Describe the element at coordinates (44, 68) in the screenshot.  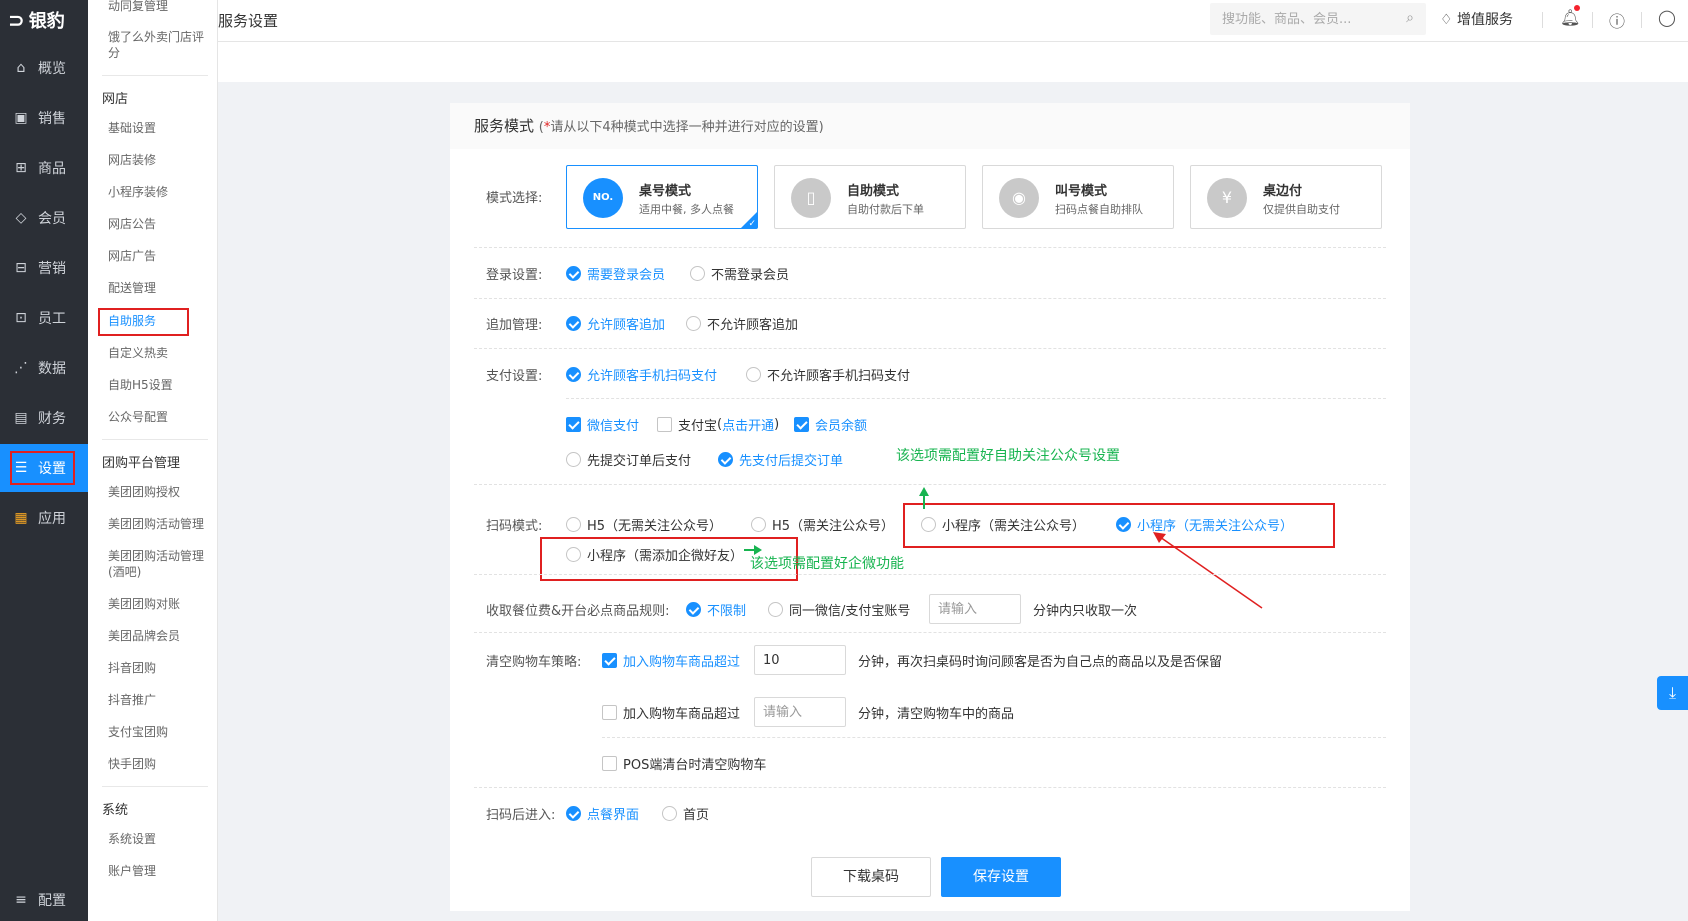
I see `nav-item-overview: ⌂ 概览` at that location.